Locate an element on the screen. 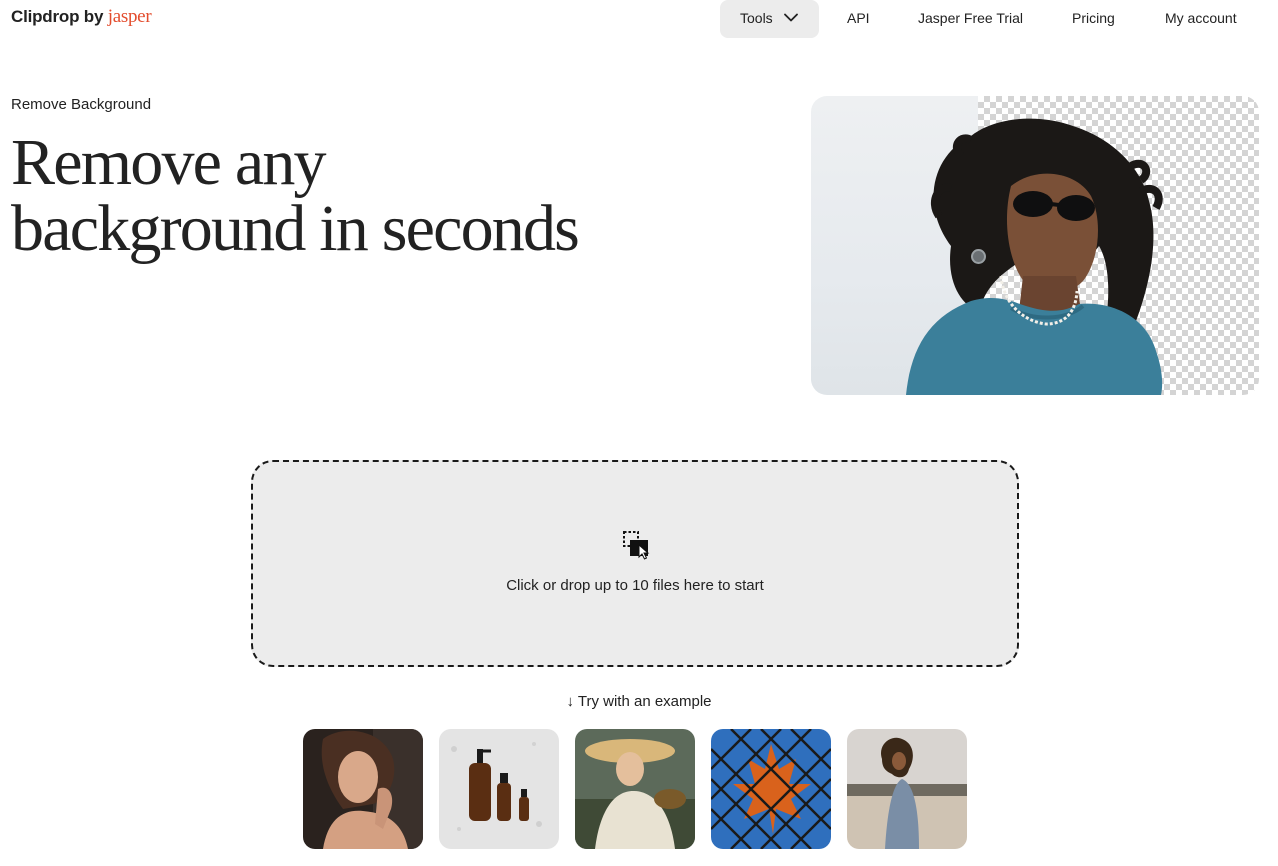  example-woman-lake is located at coordinates (907, 789).